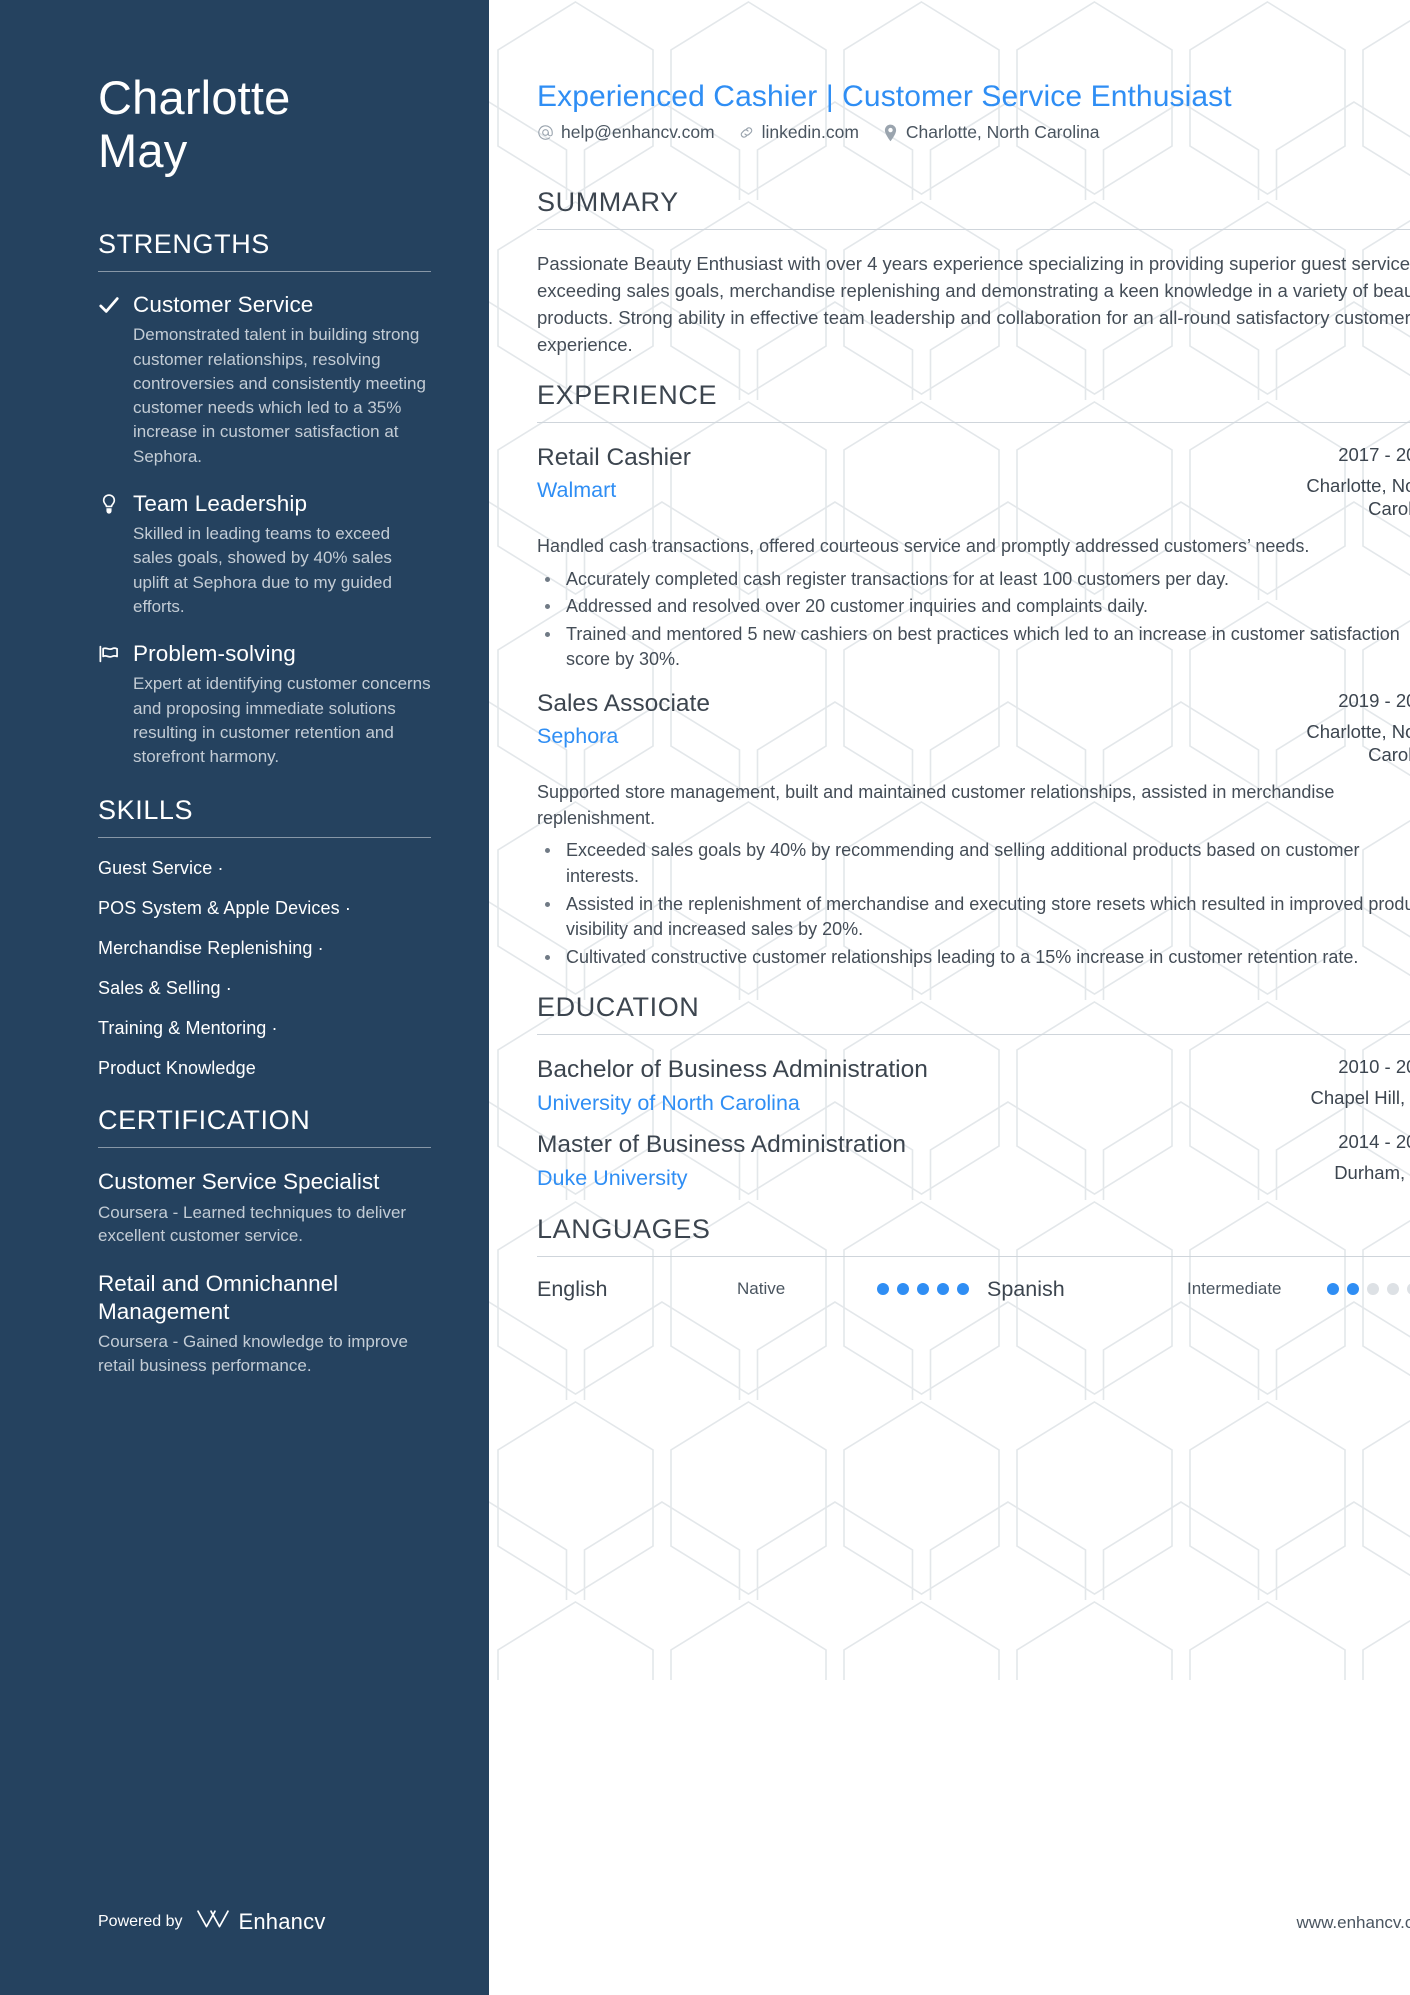 The height and width of the screenshot is (1995, 1410). Describe the element at coordinates (264, 948) in the screenshot. I see `skill-item: Merchandise Replenishing ·` at that location.